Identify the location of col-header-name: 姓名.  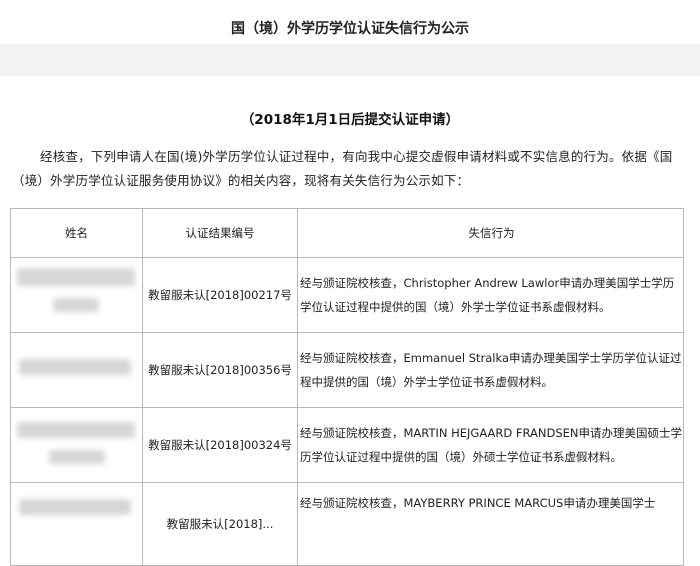
(76, 233).